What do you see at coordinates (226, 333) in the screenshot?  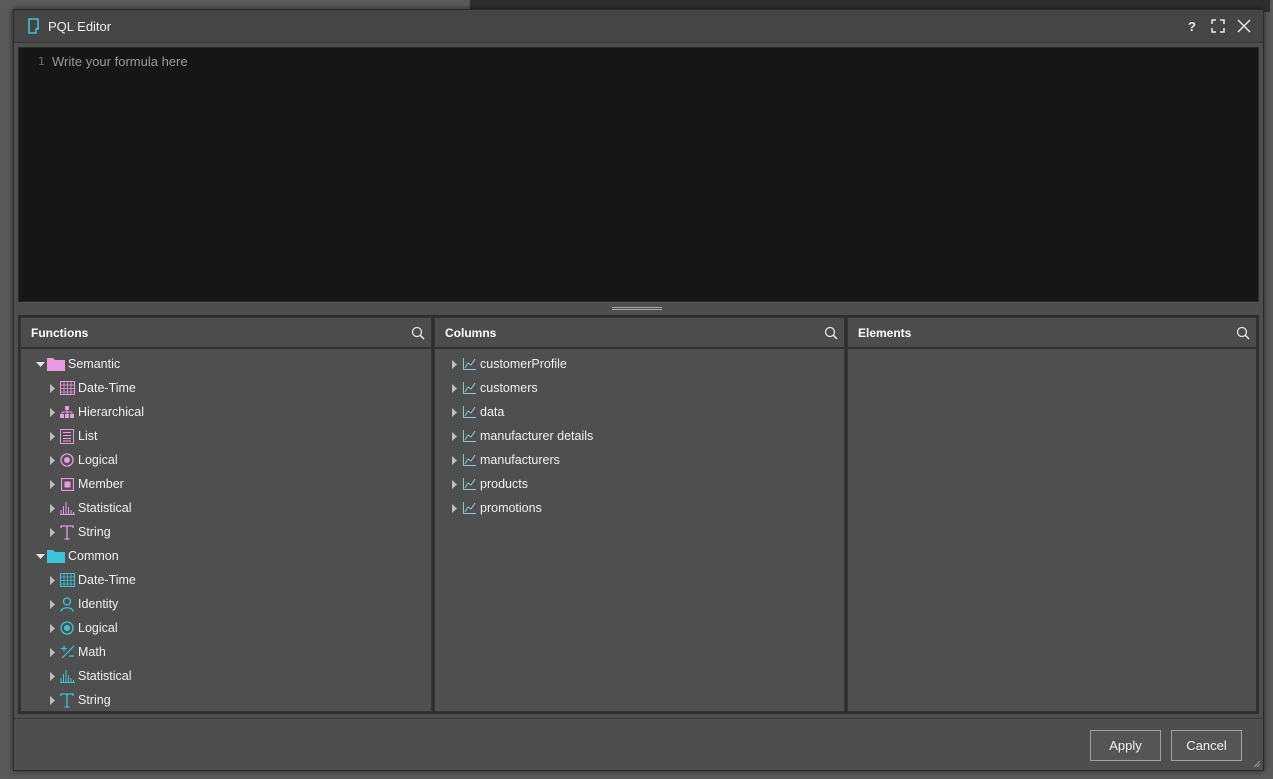 I see `functions-panel-header: Functions` at bounding box center [226, 333].